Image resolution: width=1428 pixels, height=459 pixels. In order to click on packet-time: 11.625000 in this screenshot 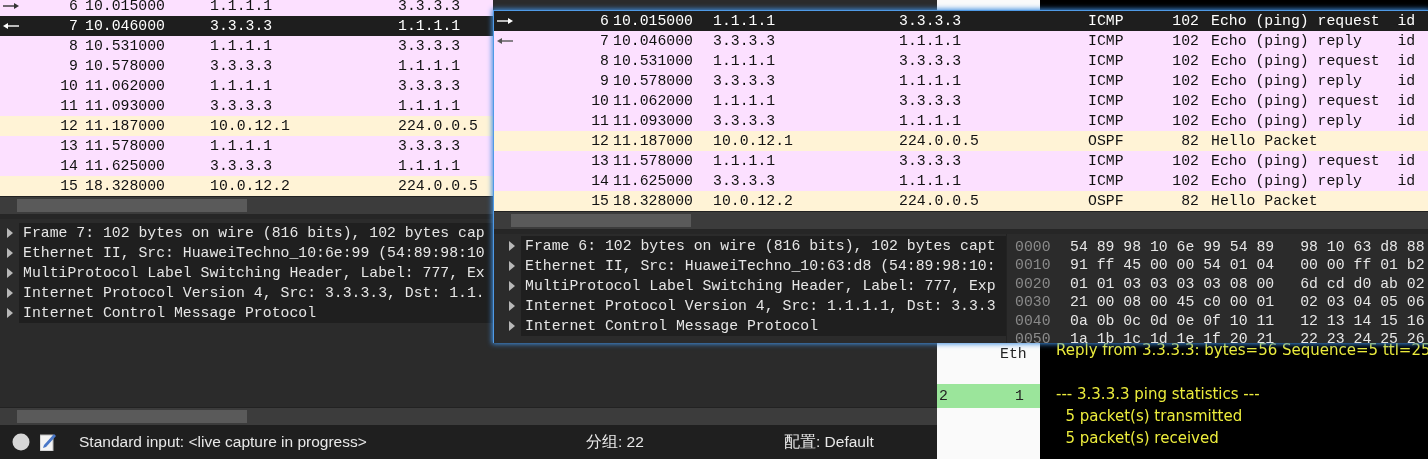, I will do `click(653, 181)`.